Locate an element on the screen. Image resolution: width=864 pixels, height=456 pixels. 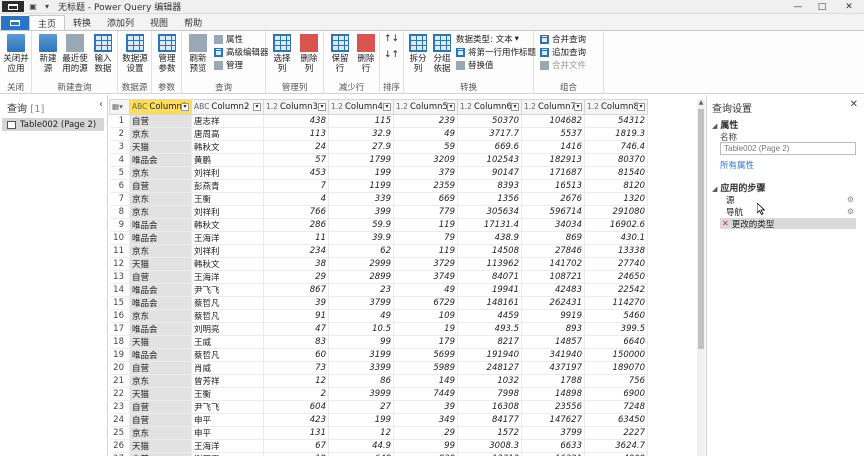
table-cell: 韩秋文 is located at coordinates (227, 225).